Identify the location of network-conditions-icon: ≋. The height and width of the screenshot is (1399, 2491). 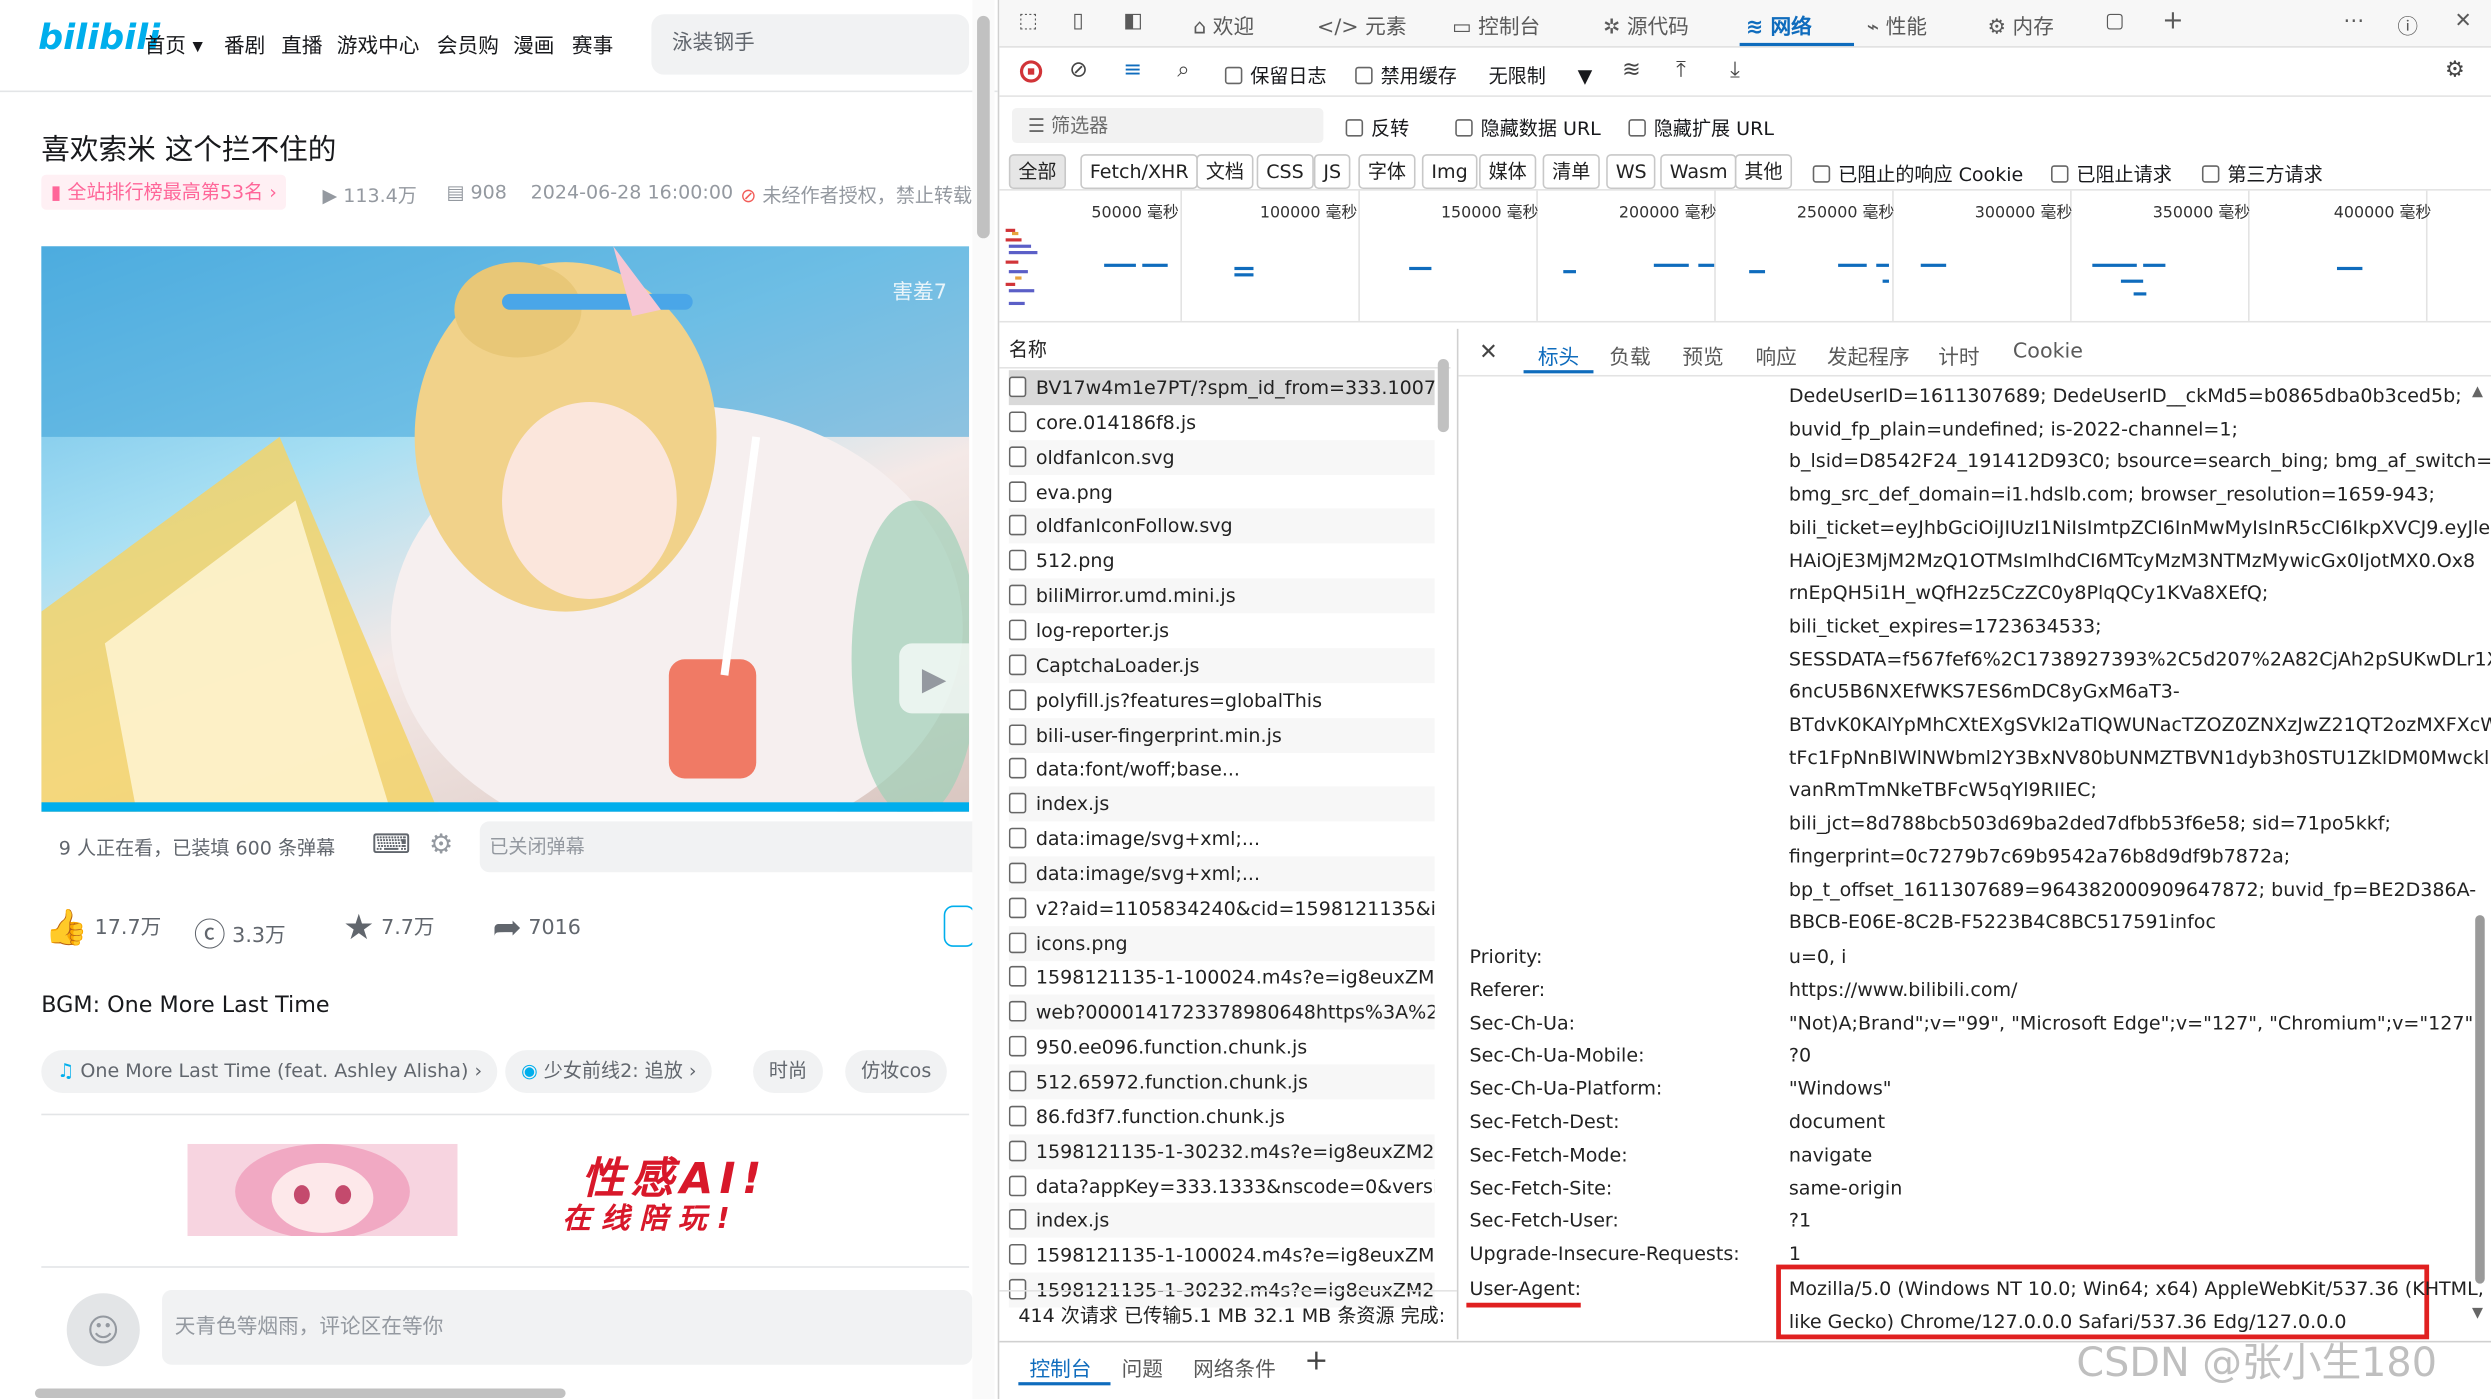
(1631, 69).